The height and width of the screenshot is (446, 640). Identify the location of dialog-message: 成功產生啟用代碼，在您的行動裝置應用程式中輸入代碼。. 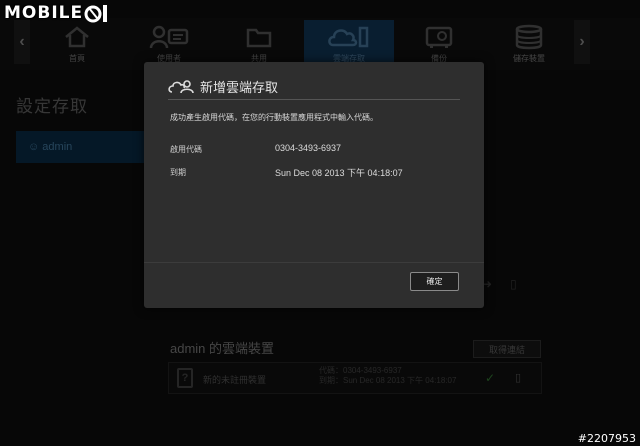
(274, 117).